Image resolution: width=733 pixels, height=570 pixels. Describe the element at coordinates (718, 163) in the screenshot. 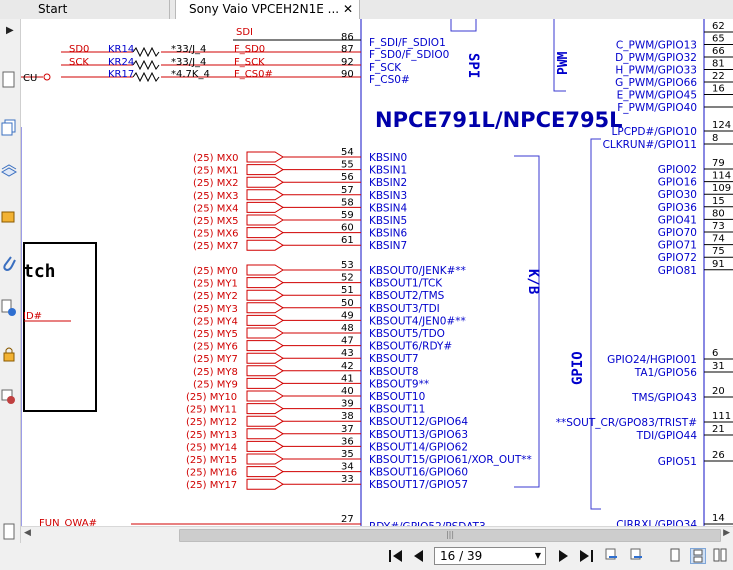

I see `pin-number: 79` at that location.